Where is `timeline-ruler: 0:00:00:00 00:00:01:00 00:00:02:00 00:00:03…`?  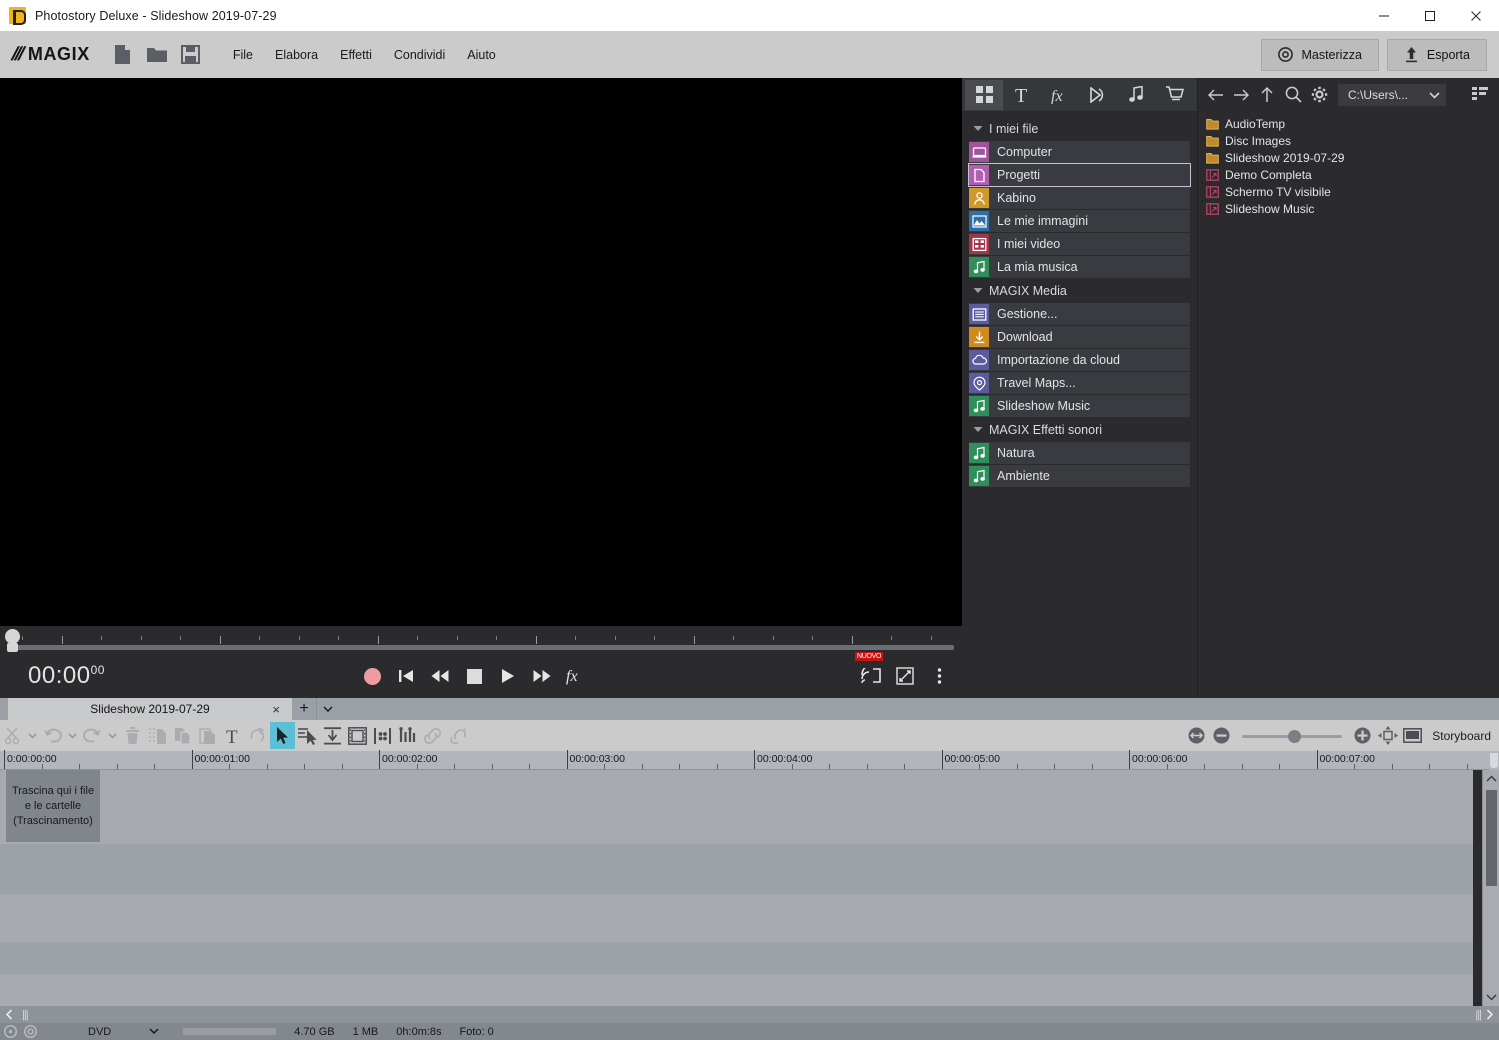
timeline-ruler: 0:00:00:00 00:00:01:00 00:00:02:00 00:00:03… is located at coordinates (744, 760).